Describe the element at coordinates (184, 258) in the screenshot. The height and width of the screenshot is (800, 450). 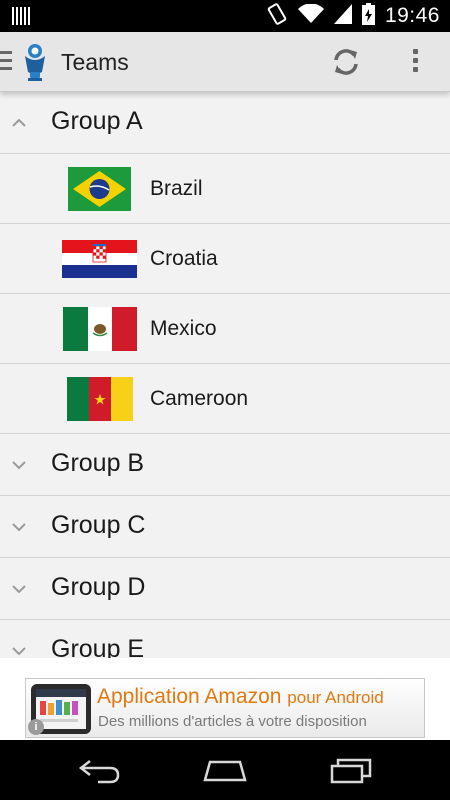
I see `team-name: Croatia` at that location.